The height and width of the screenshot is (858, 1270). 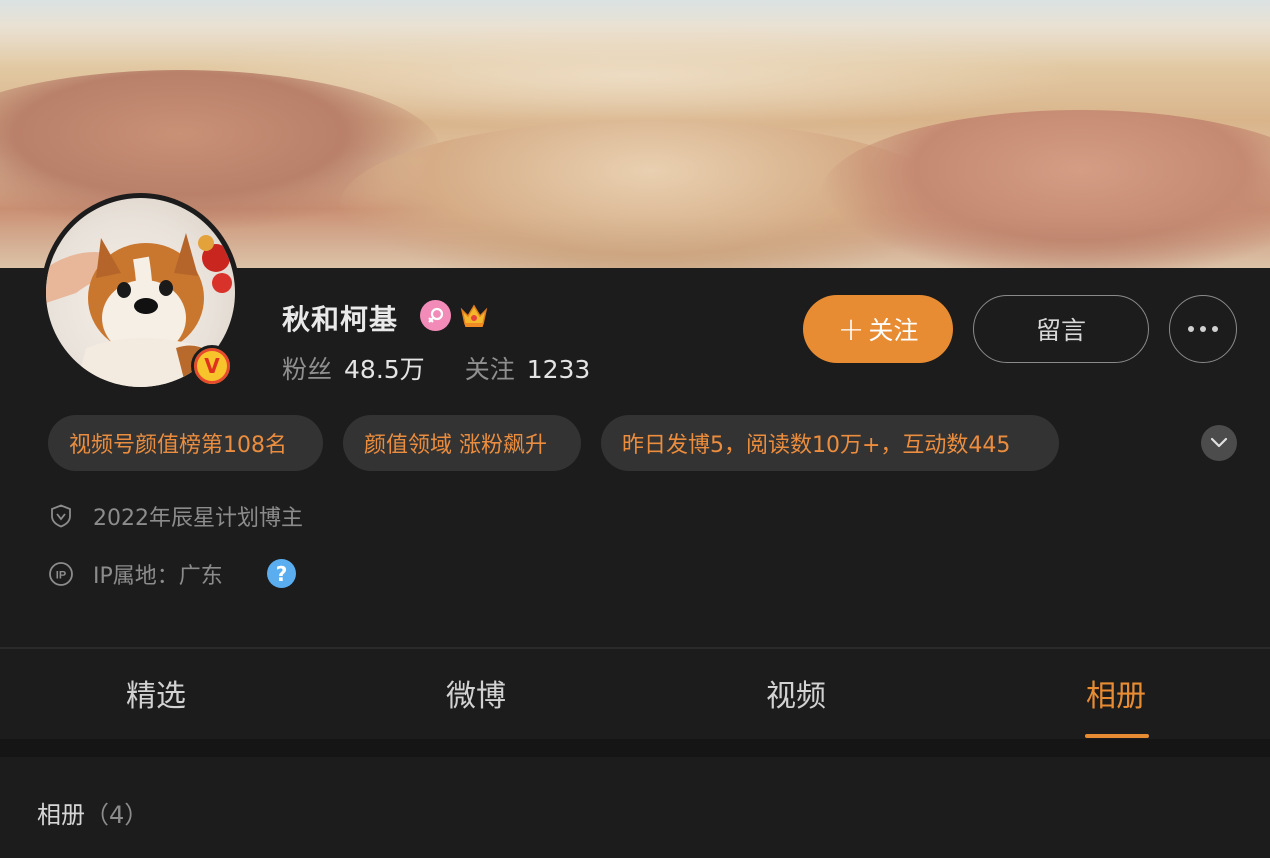 What do you see at coordinates (340, 319) in the screenshot?
I see `profile-name: 秋和柯基` at bounding box center [340, 319].